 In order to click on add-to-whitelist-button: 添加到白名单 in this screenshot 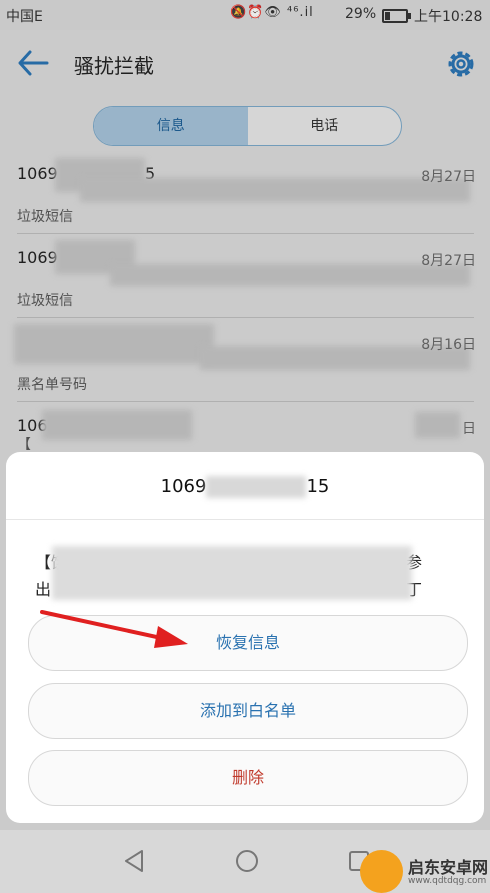, I will do `click(248, 711)`.